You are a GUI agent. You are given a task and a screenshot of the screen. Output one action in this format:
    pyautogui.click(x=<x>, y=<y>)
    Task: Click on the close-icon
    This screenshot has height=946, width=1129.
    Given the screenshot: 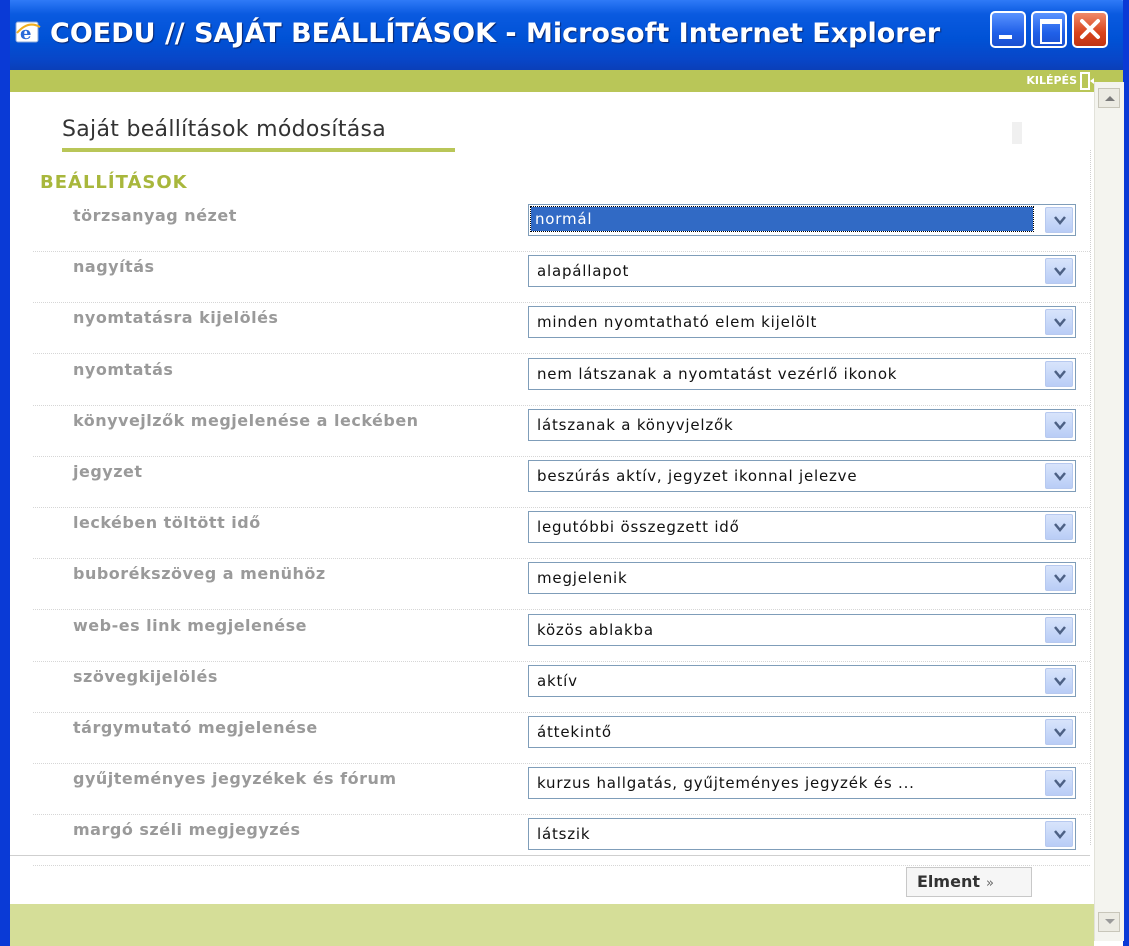 What is the action you would take?
    pyautogui.click(x=1090, y=29)
    